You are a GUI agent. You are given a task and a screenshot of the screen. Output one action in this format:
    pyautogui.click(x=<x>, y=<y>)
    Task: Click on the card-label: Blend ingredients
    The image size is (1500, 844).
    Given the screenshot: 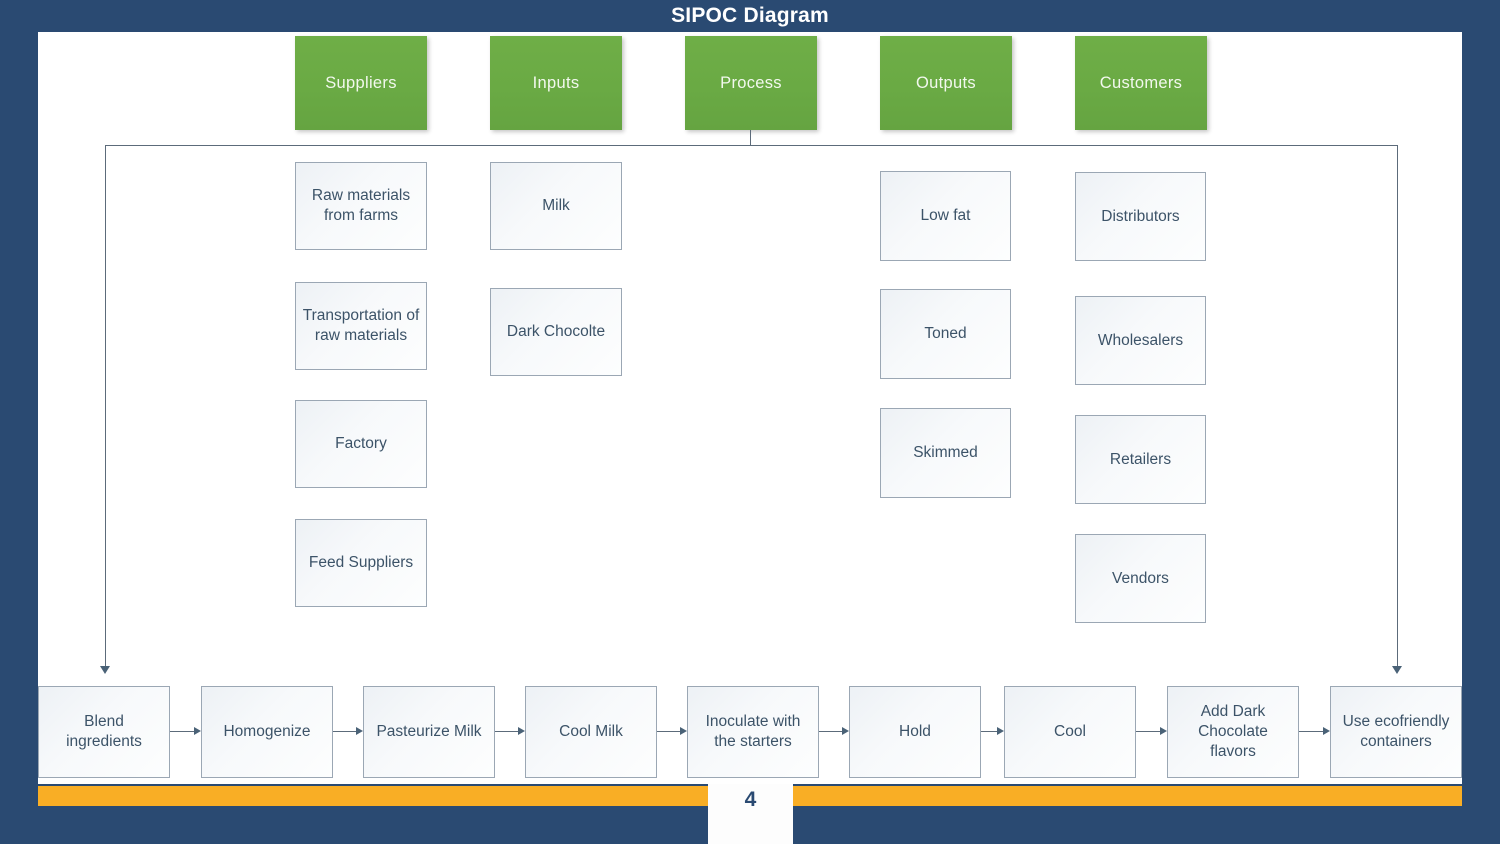 What is the action you would take?
    pyautogui.click(x=104, y=731)
    